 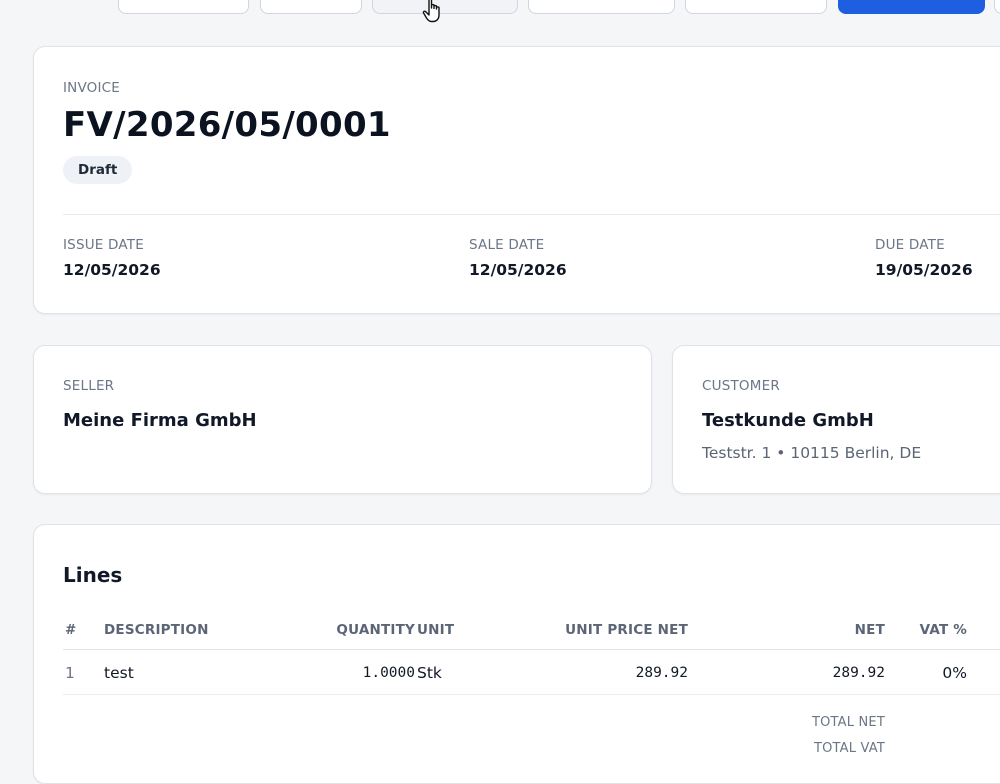 What do you see at coordinates (531, 649) in the screenshot?
I see `table-header-divider` at bounding box center [531, 649].